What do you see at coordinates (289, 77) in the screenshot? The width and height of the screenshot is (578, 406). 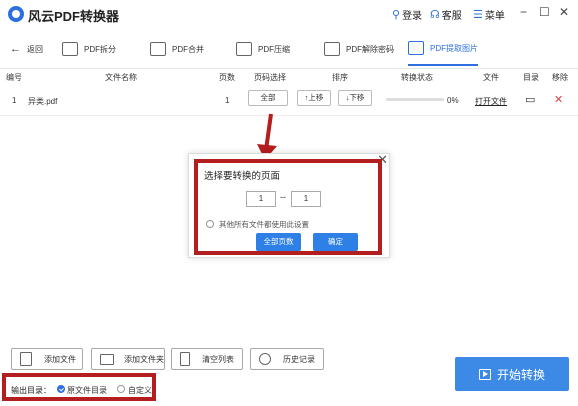 I see `table-header: 编号 文件名称 页数 页码选择 排序 转换状态 文件 目录 移除` at bounding box center [289, 77].